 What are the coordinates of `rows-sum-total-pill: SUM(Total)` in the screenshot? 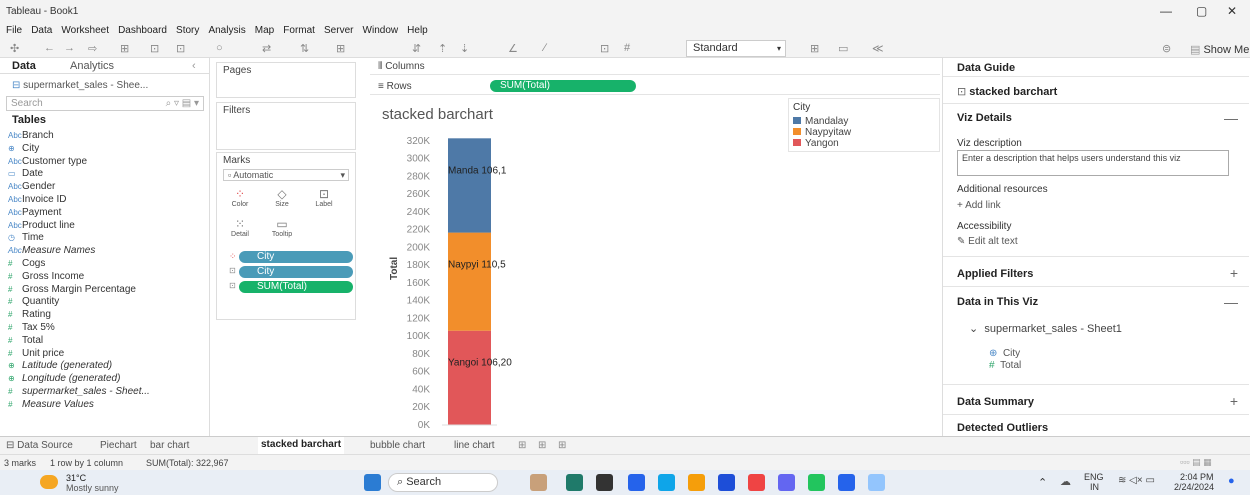 It's located at (563, 86).